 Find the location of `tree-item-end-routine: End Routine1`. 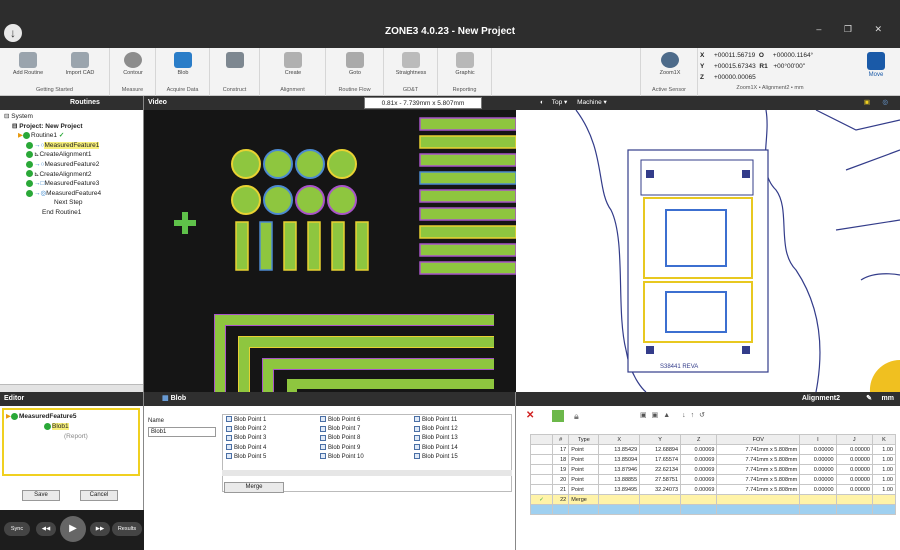

tree-item-end-routine: End Routine1 is located at coordinates (73, 213).